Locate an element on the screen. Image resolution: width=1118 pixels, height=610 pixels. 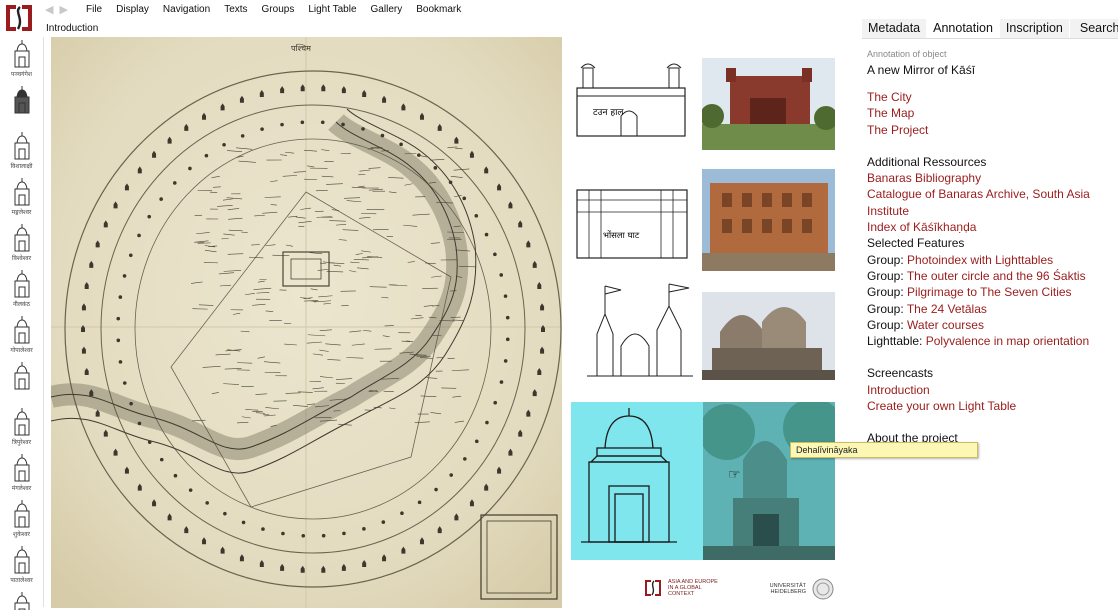
tab-search: Search is located at coordinates (1093, 28).